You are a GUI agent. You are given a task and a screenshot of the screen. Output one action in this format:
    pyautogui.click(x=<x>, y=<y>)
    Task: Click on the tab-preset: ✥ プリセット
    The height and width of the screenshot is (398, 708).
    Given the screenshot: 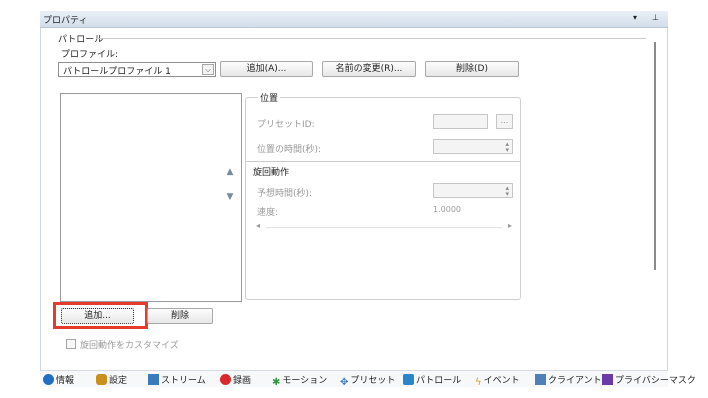 What is the action you would take?
    pyautogui.click(x=367, y=380)
    